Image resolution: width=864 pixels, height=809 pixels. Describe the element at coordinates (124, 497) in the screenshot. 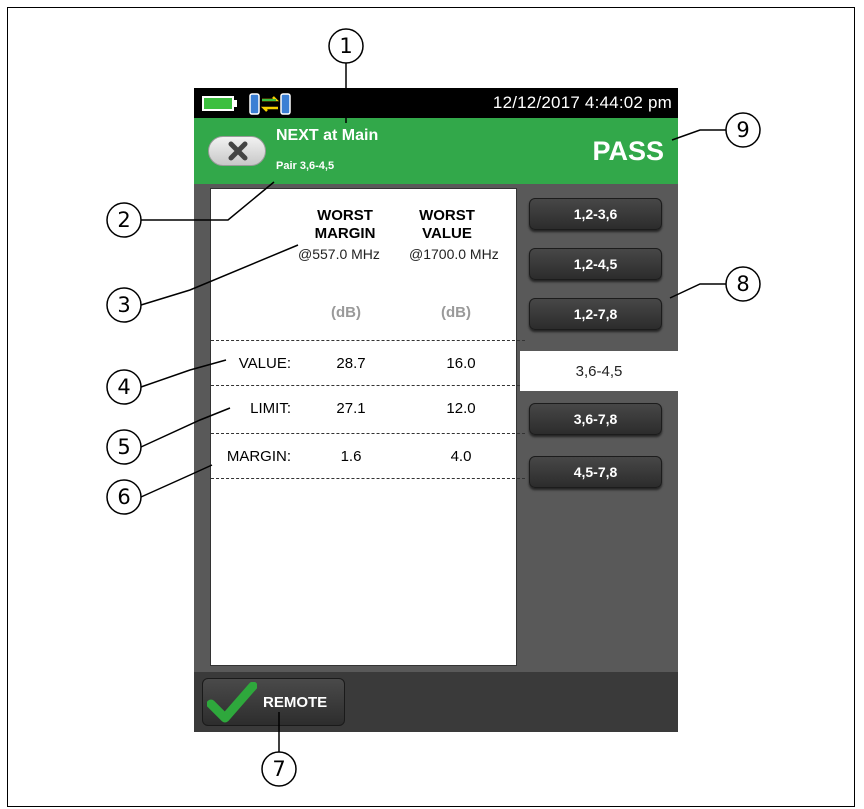

I see `callout-number-6: 6` at that location.